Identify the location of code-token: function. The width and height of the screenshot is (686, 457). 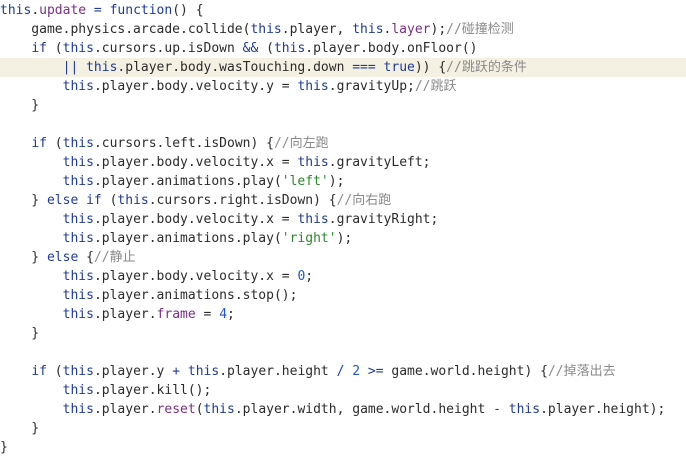
(141, 10).